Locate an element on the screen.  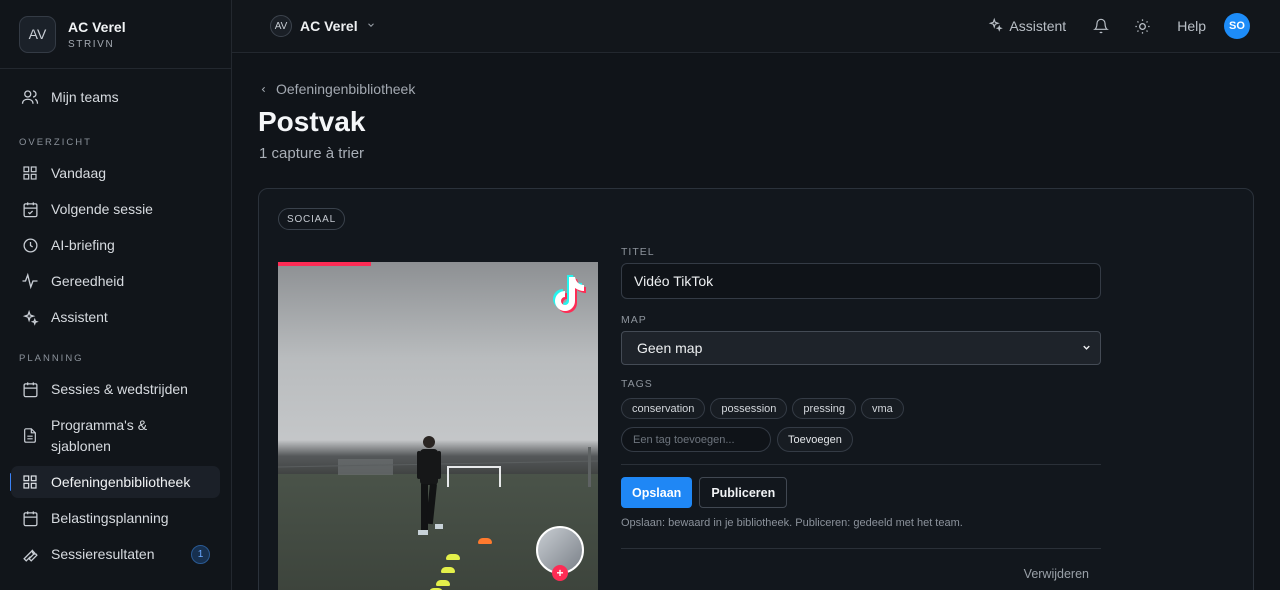
chevron-left-icon is located at coordinates (263, 89).